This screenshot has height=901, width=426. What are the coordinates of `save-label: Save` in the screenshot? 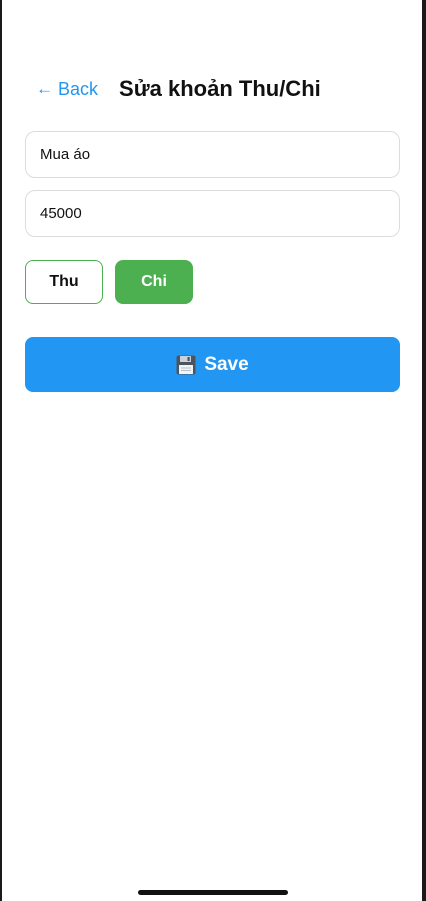 It's located at (226, 364).